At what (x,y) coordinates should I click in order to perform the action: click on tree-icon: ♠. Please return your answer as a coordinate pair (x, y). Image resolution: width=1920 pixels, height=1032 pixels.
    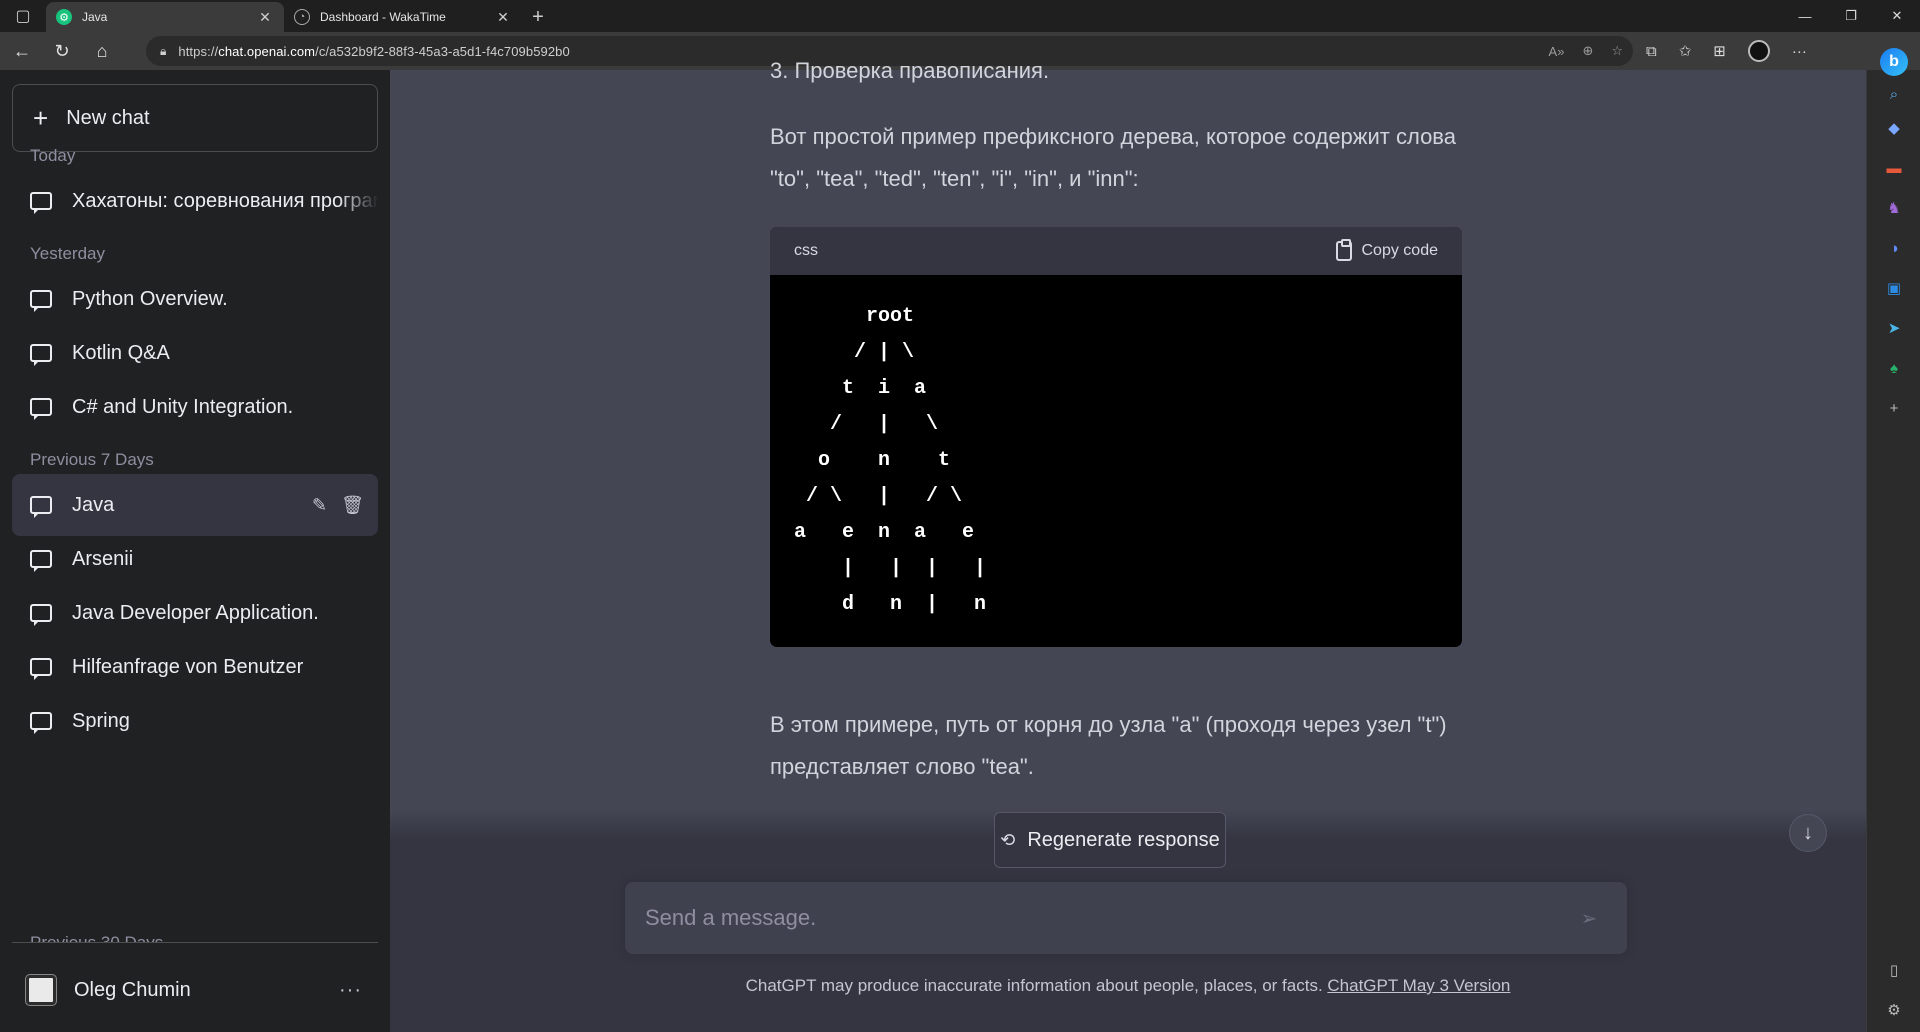
    Looking at the image, I should click on (1893, 368).